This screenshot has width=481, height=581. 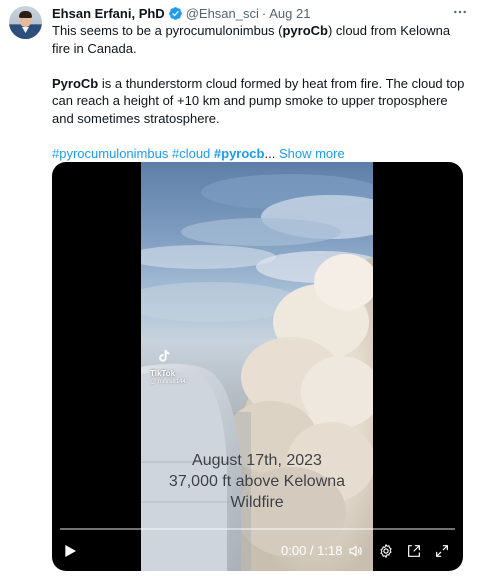 I want to click on hashtag-link: #pyrocumulonimbus, so click(x=110, y=153).